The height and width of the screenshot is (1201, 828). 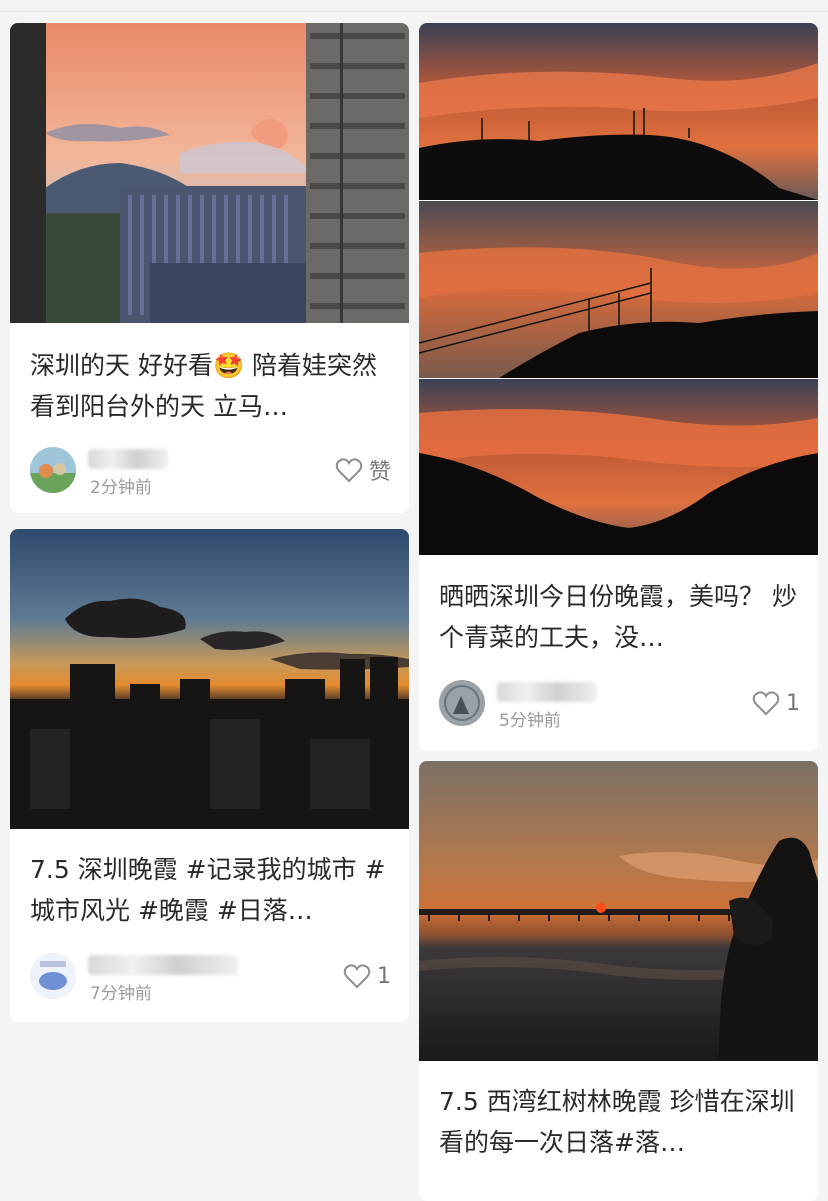 I want to click on post-time: 7分钟前, so click(x=121, y=994).